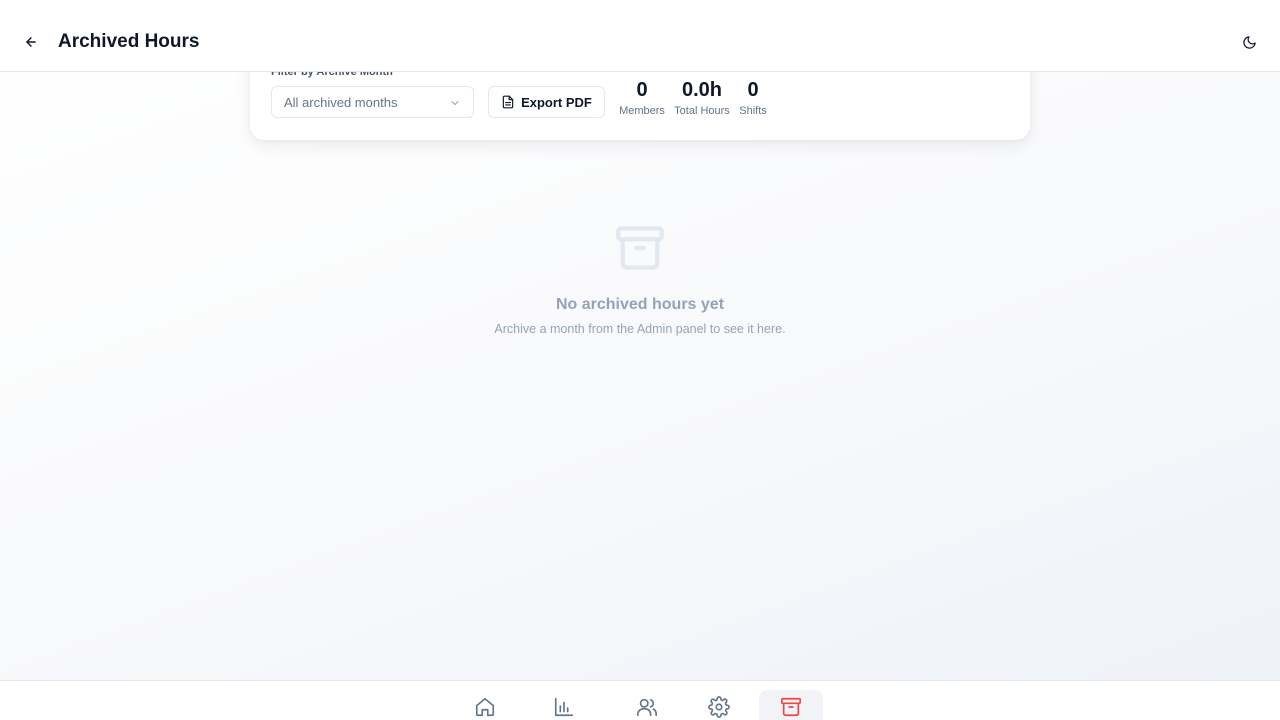 The height and width of the screenshot is (720, 1280). I want to click on archive-month-select: All archived months, so click(372, 102).